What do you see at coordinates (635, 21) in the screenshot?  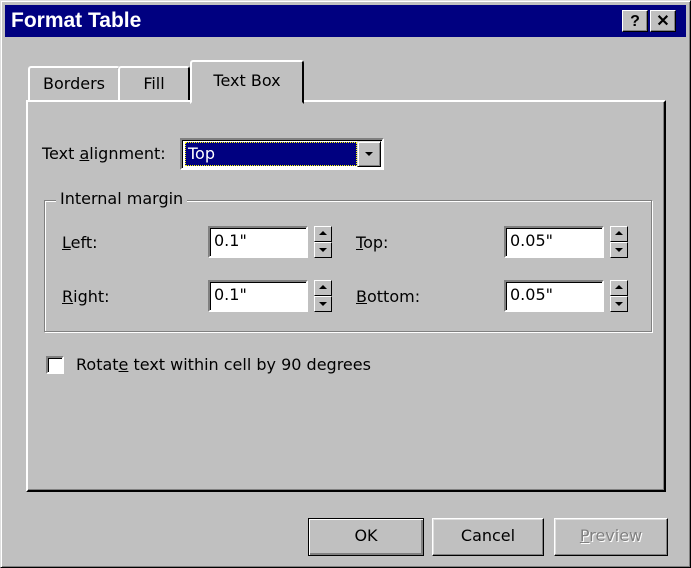 I see `help-button: ?` at bounding box center [635, 21].